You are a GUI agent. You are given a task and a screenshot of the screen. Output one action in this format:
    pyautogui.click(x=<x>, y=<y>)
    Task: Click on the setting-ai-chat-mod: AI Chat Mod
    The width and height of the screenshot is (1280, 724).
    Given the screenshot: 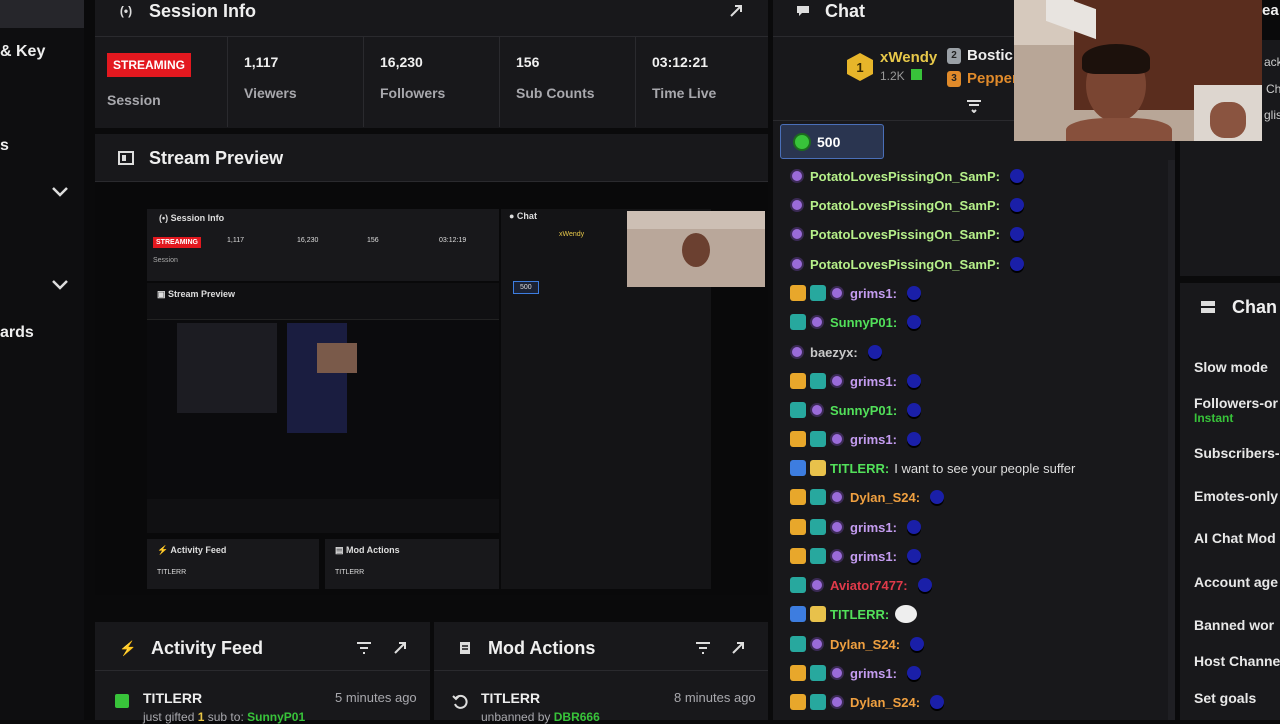 What is the action you would take?
    pyautogui.click(x=1235, y=538)
    